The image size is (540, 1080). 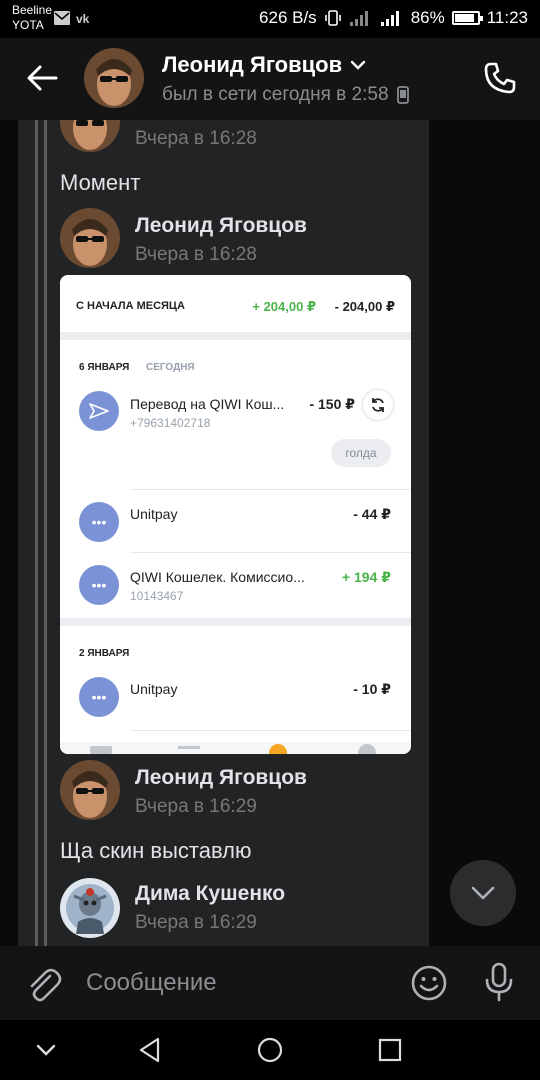 What do you see at coordinates (99, 411) in the screenshot?
I see `transfer-icon` at bounding box center [99, 411].